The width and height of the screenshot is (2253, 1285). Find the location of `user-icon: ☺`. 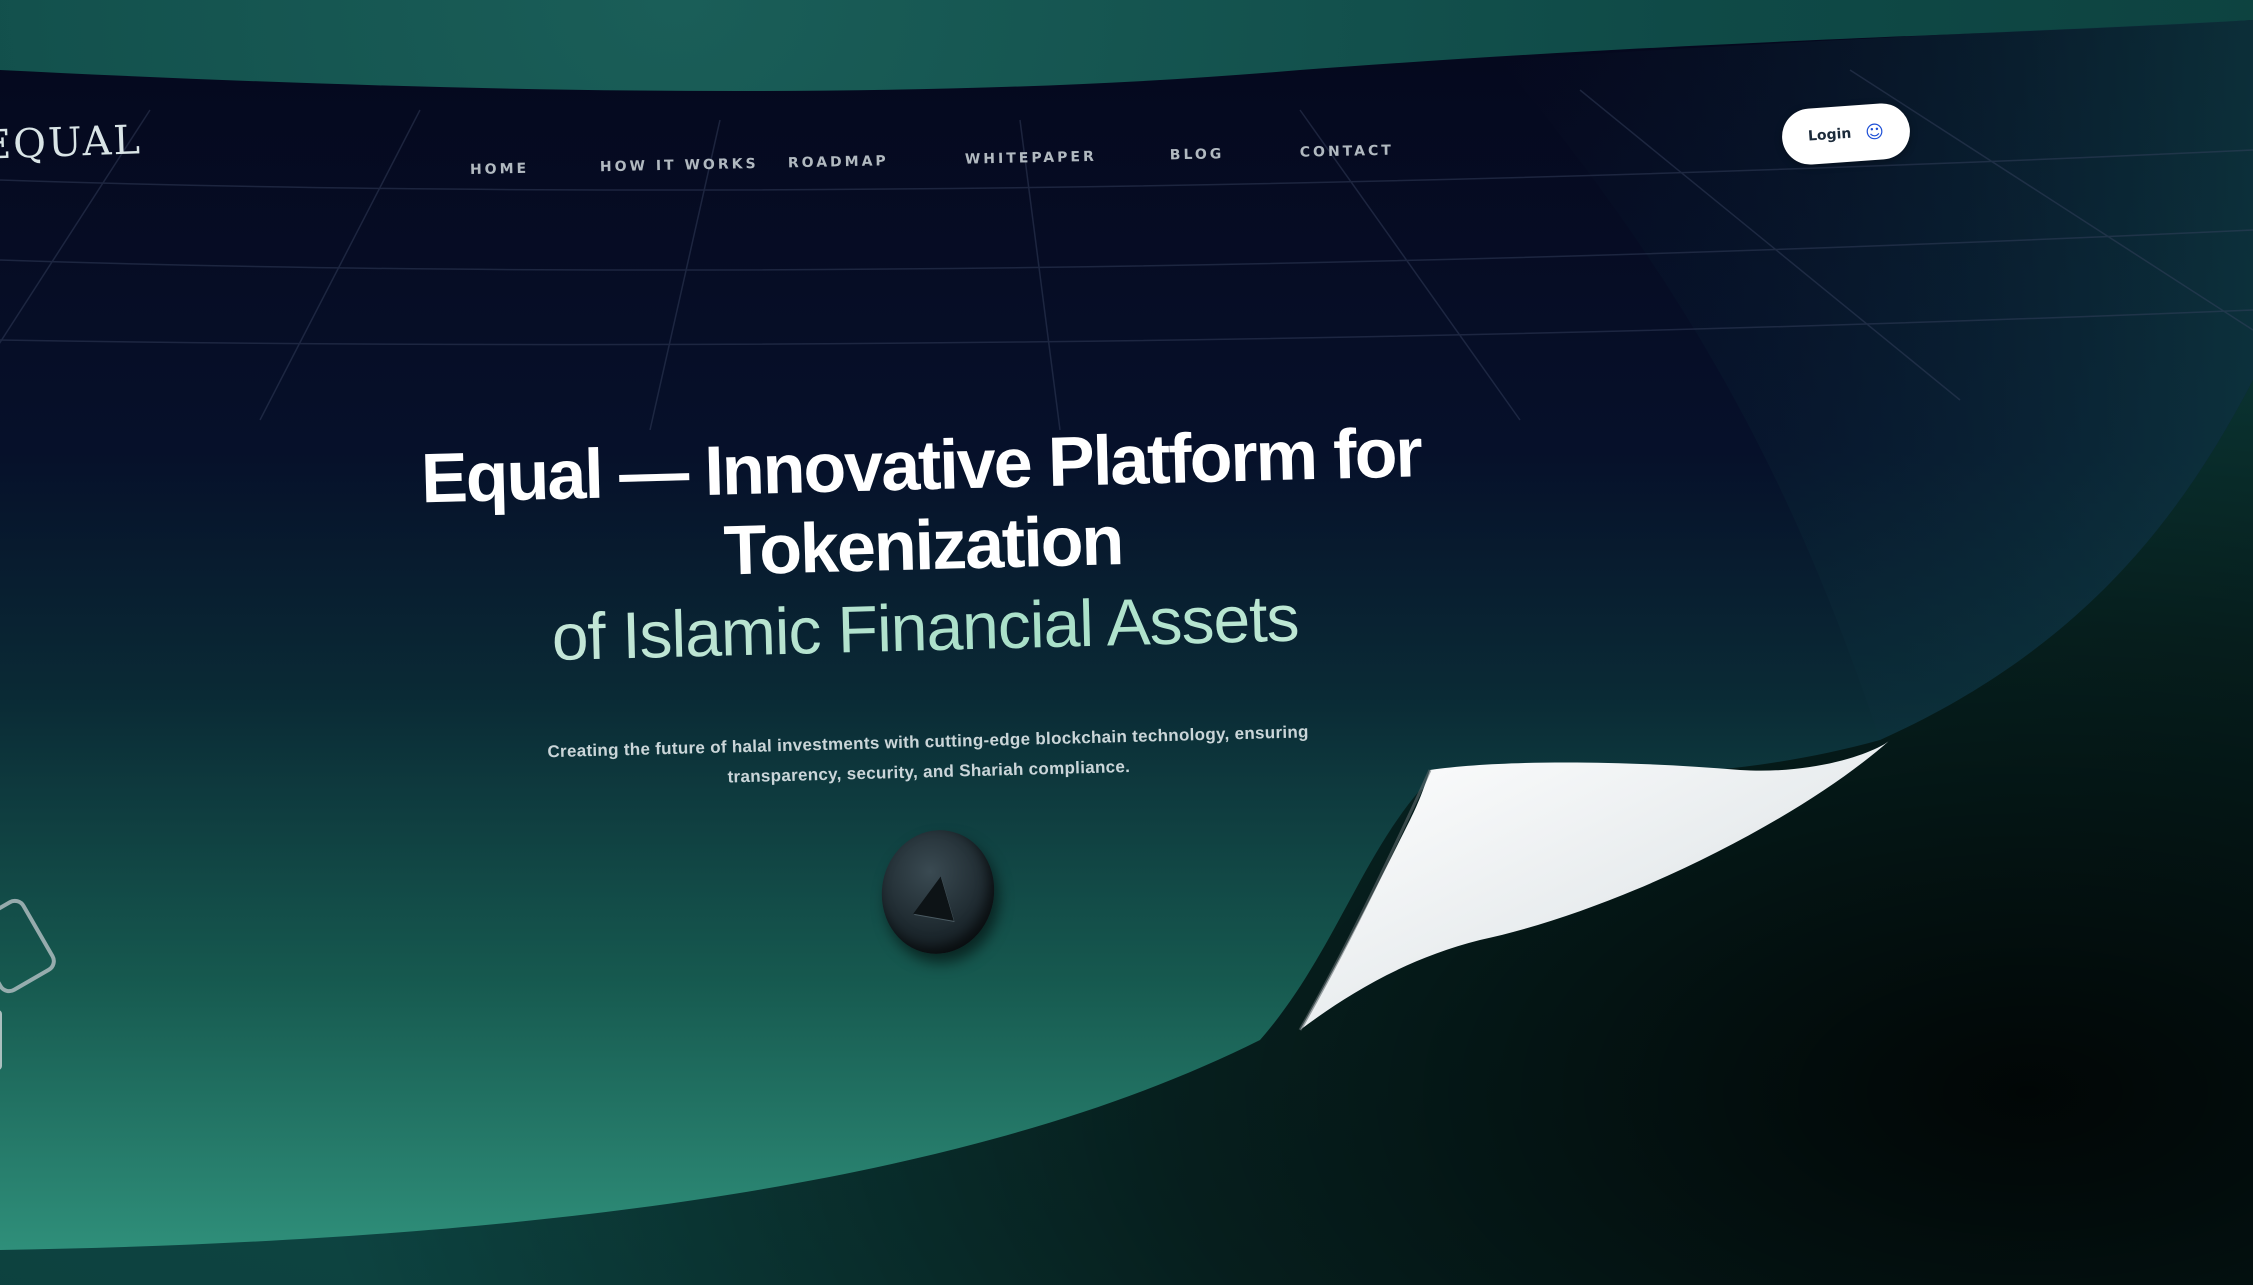

user-icon: ☺ is located at coordinates (1874, 132).